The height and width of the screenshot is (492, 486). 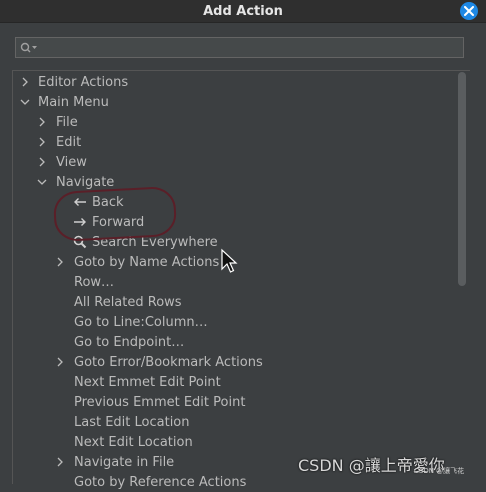 I want to click on tree-item-next-emmet: Next Emmet Edit Point, so click(x=147, y=382).